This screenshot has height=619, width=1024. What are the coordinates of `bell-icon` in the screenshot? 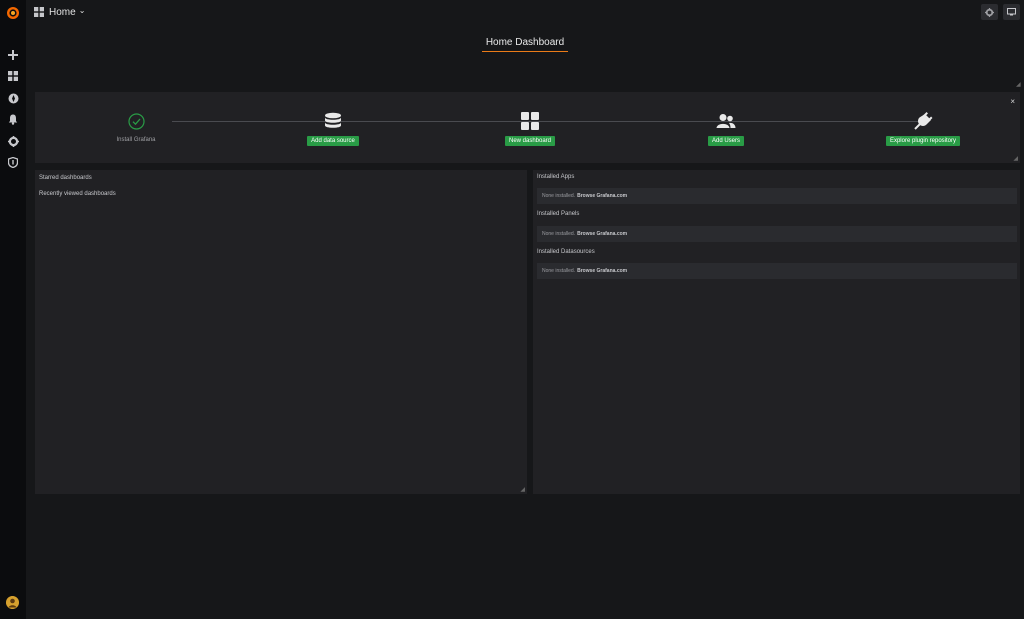 It's located at (13, 119).